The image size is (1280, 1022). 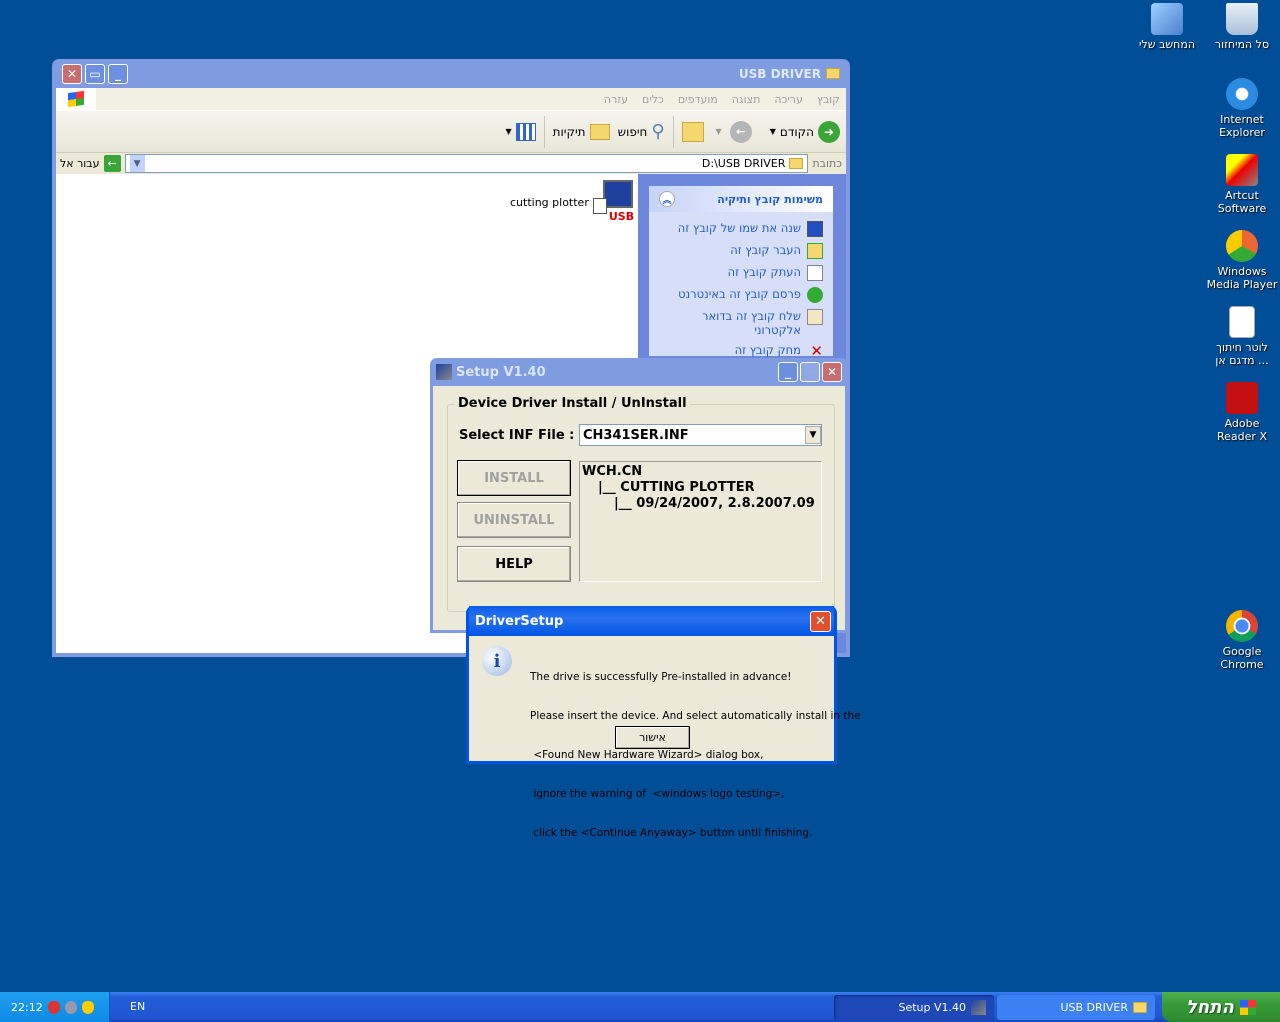 I want to click on language-indicator: EN, so click(x=137, y=1006).